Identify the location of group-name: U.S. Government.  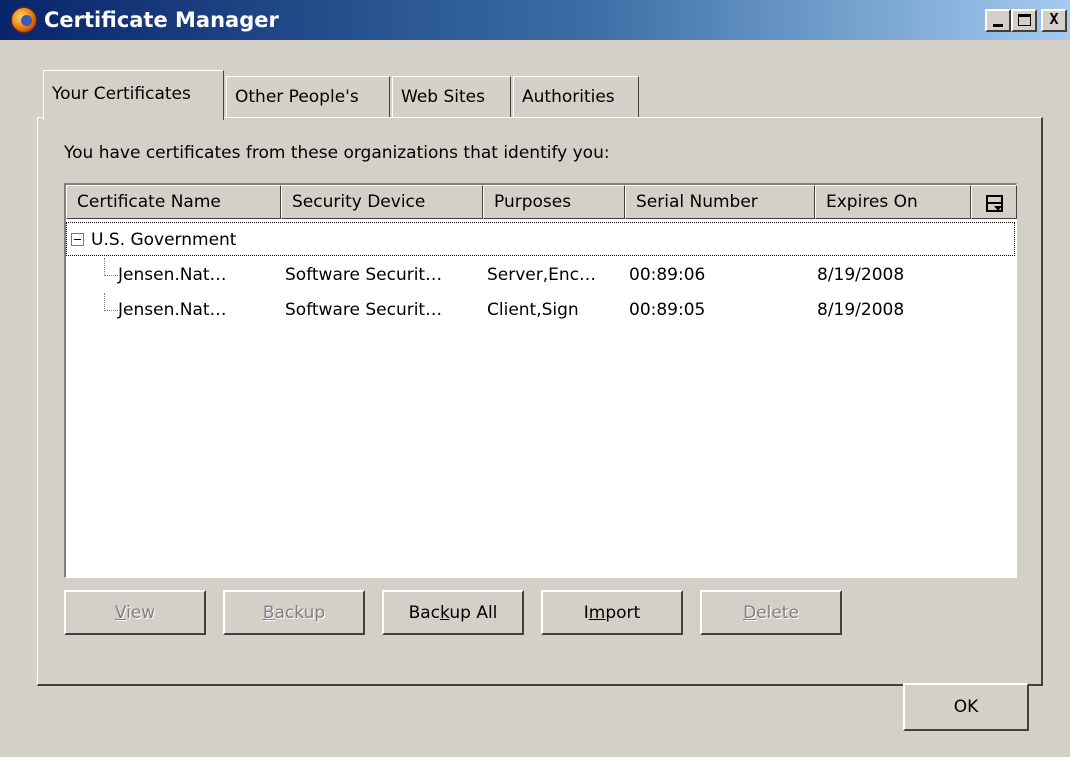
(164, 240).